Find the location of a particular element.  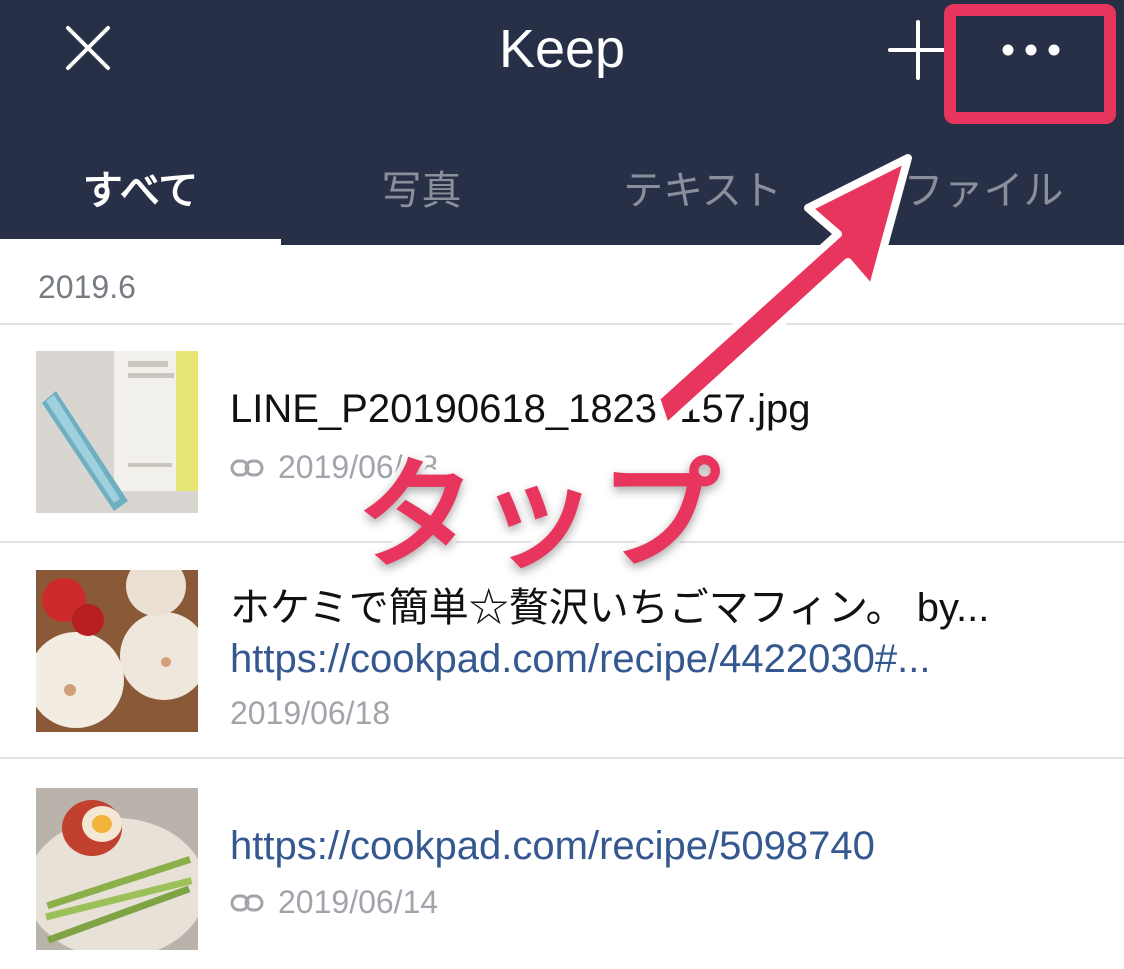

page-title: Keep is located at coordinates (562, 49).